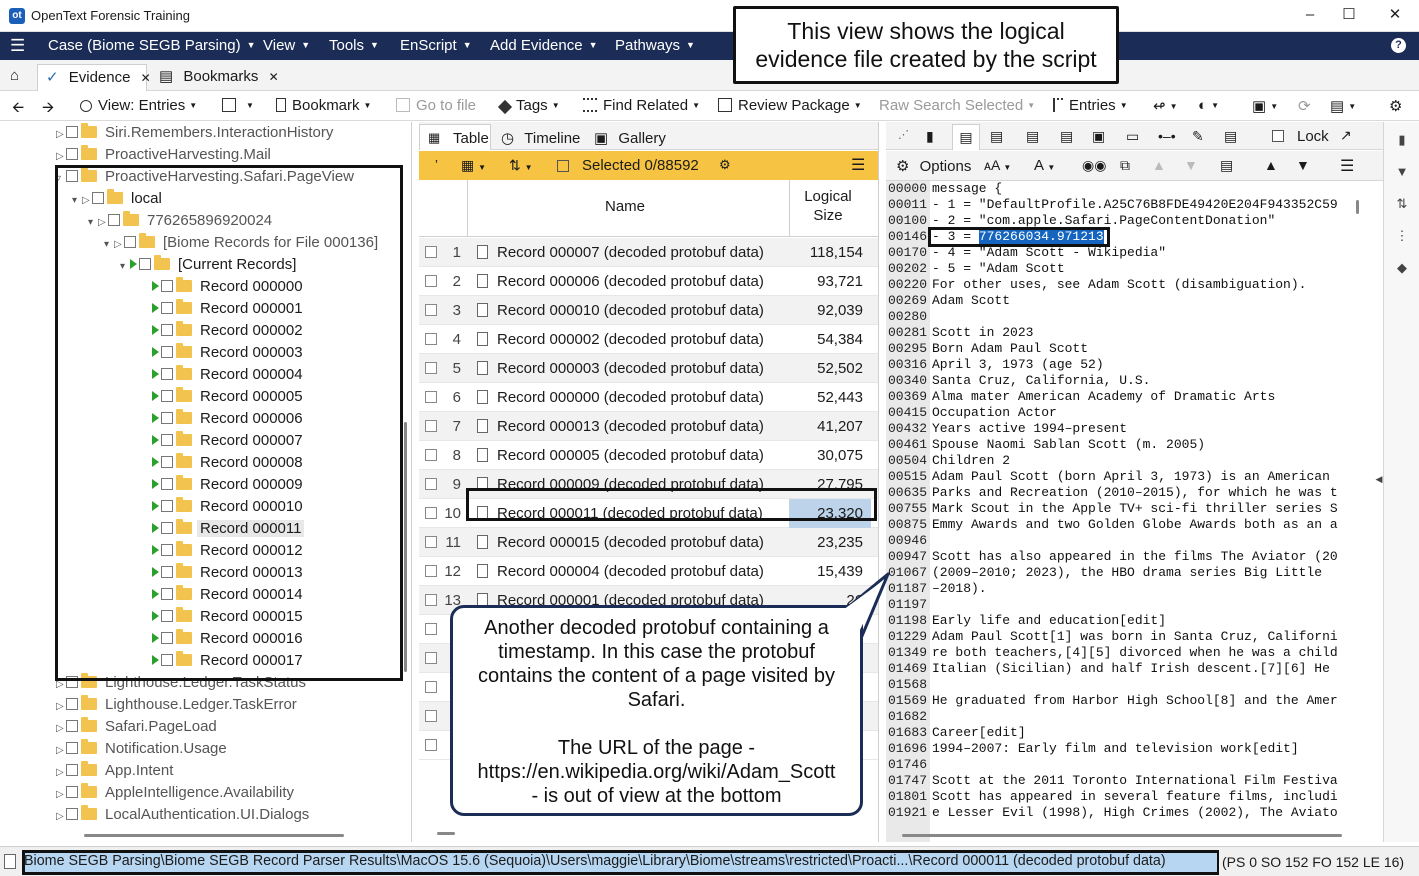  I want to click on options-button: ⚙ Options, so click(933, 166).